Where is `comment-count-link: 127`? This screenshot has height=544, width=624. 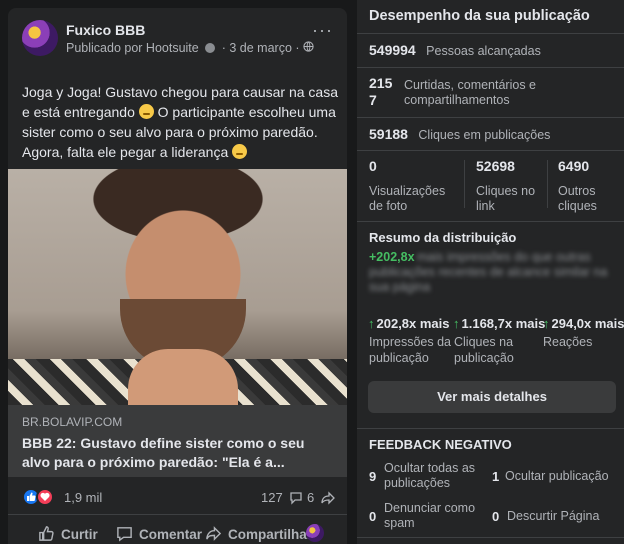 comment-count-link: 127 is located at coordinates (282, 497).